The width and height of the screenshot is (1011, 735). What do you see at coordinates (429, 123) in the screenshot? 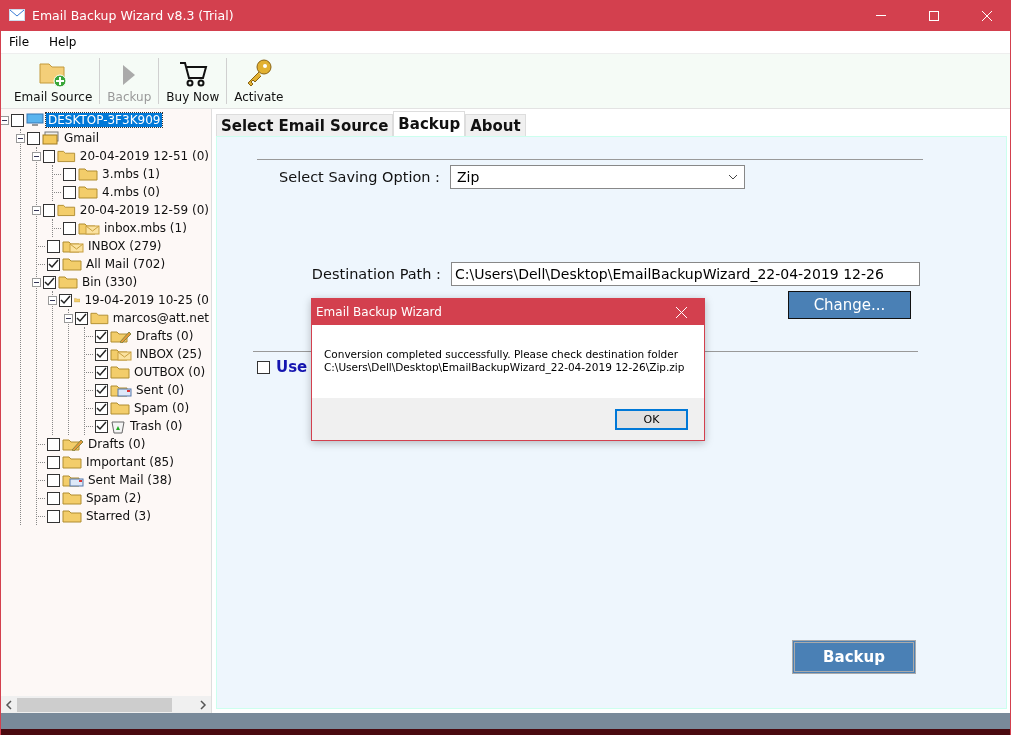
I see `tab: Backup` at bounding box center [429, 123].